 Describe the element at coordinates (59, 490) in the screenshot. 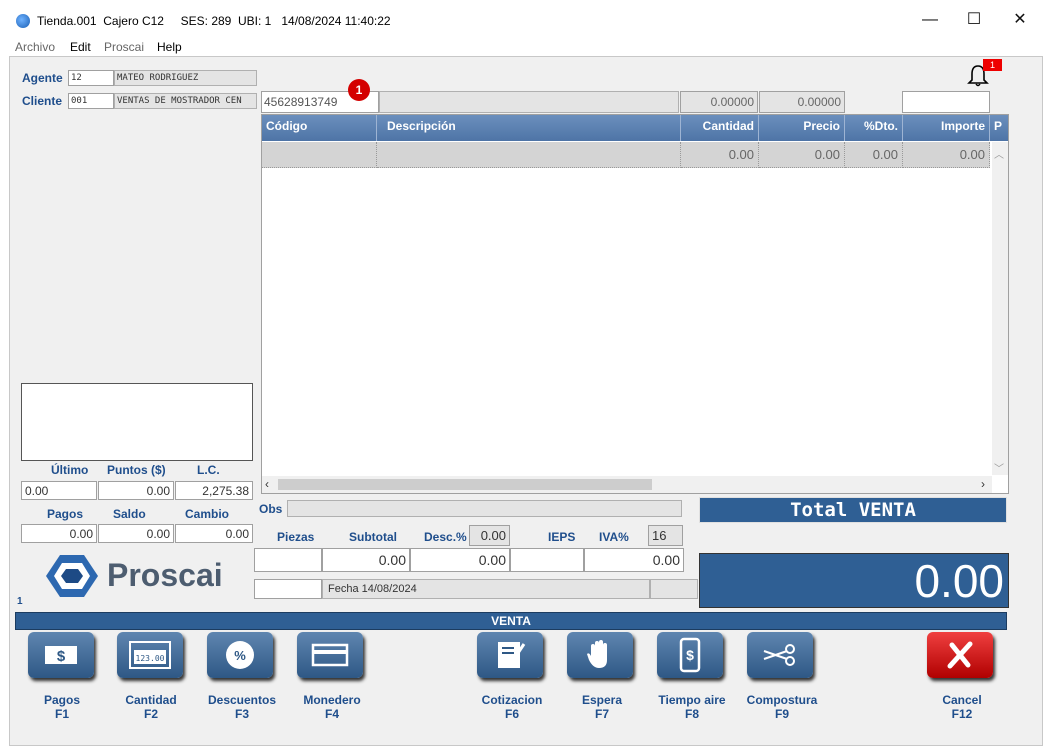

I see `ultimo-value: 0.00` at that location.